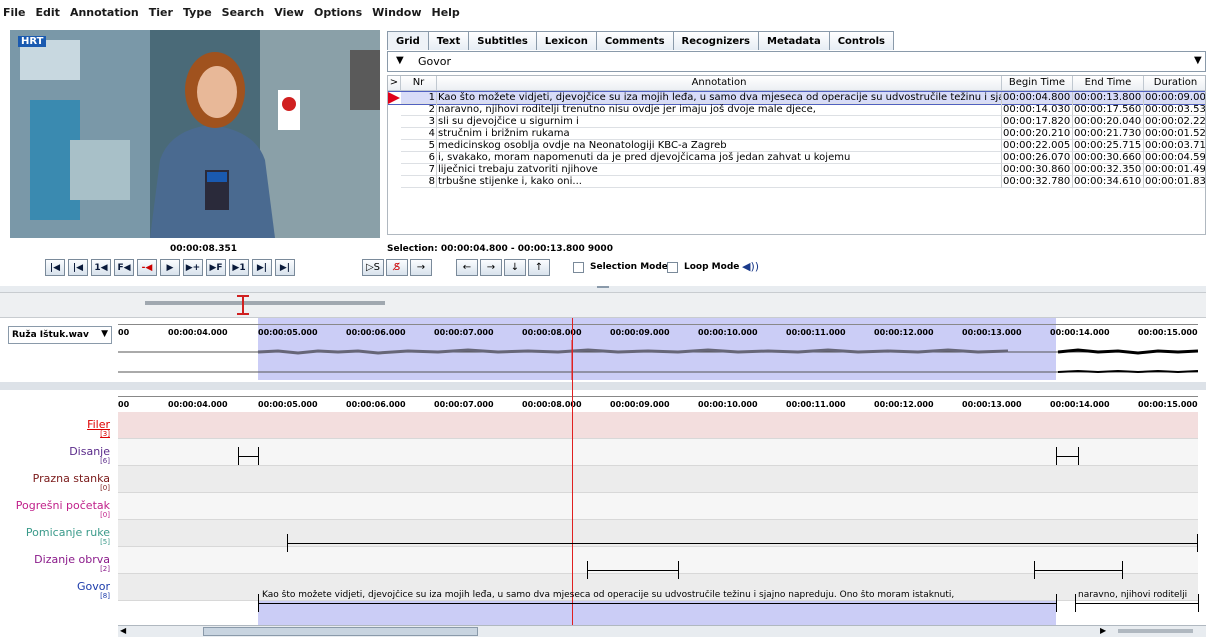  What do you see at coordinates (1174, 122) in the screenshot?
I see `row-duration: 00:00:02.220` at bounding box center [1174, 122].